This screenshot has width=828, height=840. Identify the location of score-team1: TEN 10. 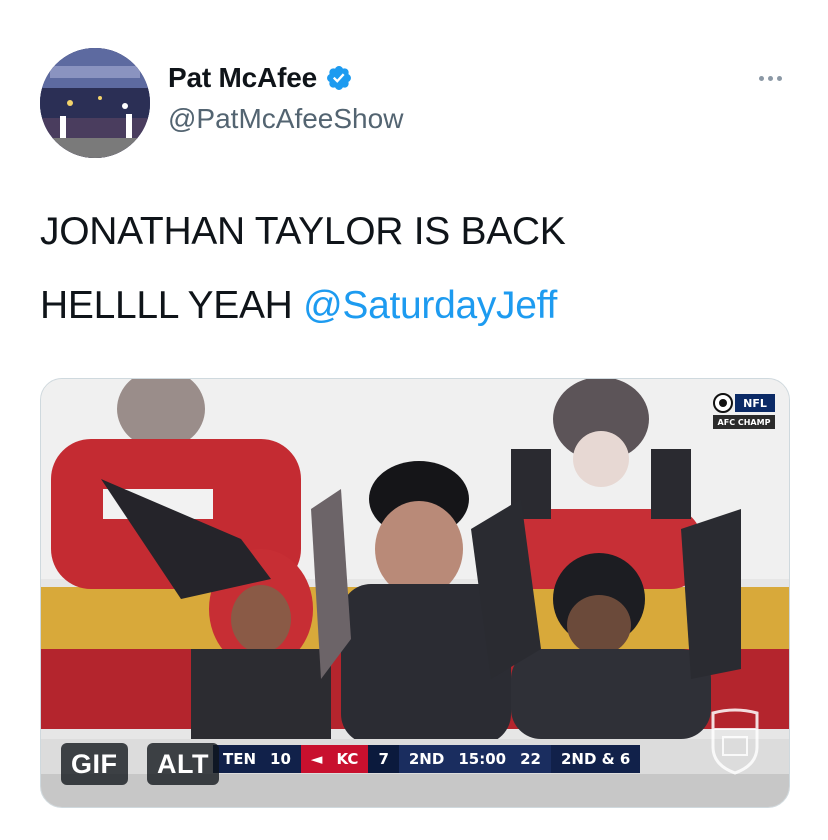
(257, 759).